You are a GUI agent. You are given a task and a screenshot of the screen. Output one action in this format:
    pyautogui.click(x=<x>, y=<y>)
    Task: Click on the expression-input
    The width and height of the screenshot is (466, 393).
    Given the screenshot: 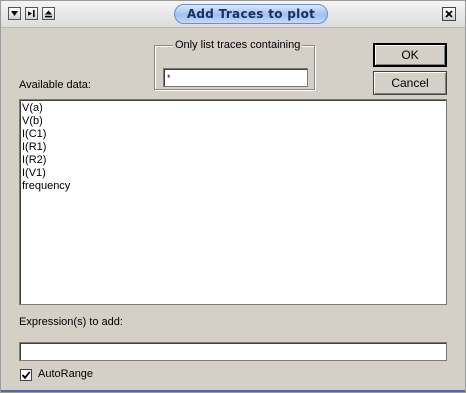 What is the action you would take?
    pyautogui.click(x=233, y=351)
    